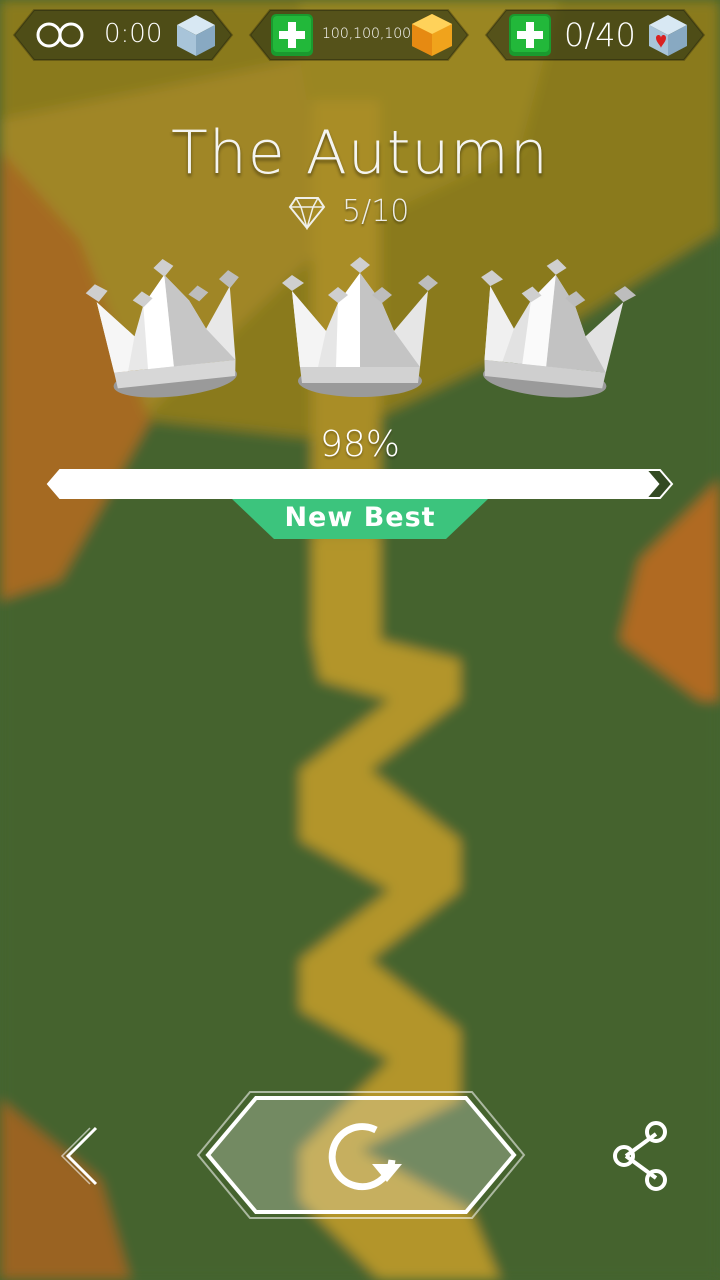  Describe the element at coordinates (133, 34) in the screenshot. I see `timer-value: 0:00` at that location.